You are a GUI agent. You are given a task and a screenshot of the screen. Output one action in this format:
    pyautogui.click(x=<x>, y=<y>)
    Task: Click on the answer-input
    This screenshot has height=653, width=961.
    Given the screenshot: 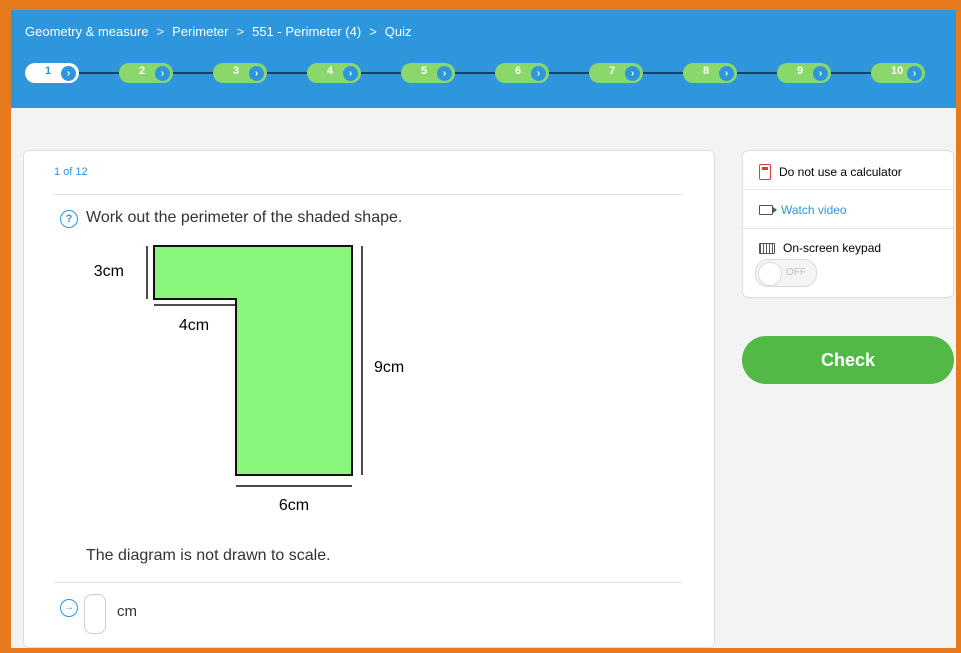 What is the action you would take?
    pyautogui.click(x=95, y=614)
    